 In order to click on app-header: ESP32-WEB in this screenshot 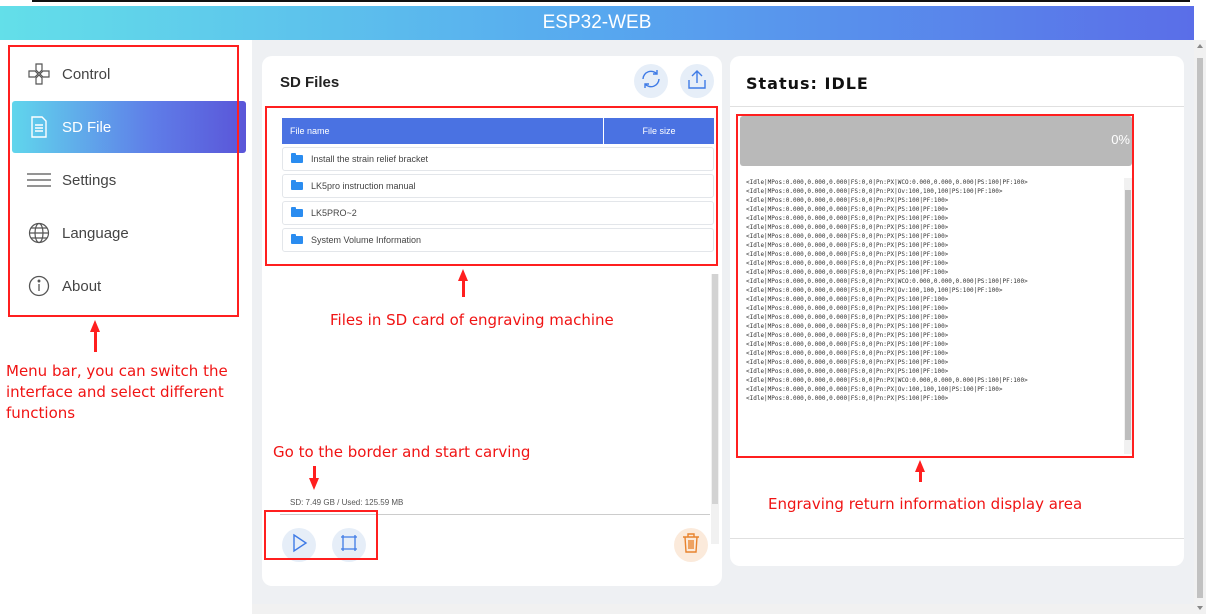, I will do `click(597, 23)`.